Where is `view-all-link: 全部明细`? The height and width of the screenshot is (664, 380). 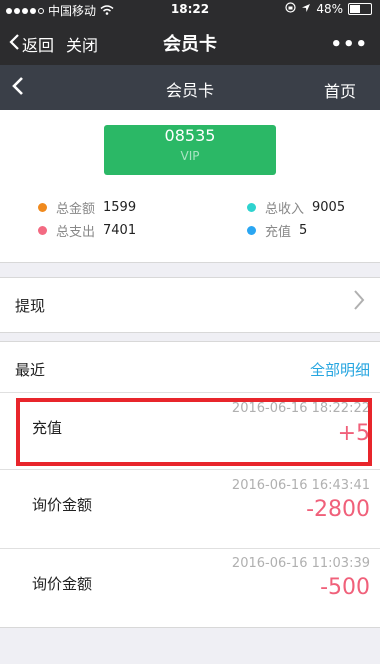 view-all-link: 全部明细 is located at coordinates (340, 369).